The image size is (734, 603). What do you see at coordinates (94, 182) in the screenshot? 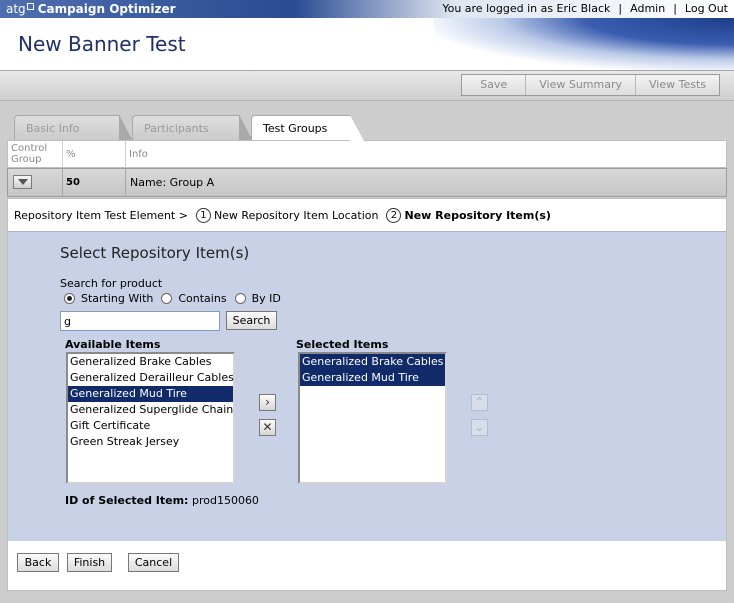
I see `percent-cell: 50` at bounding box center [94, 182].